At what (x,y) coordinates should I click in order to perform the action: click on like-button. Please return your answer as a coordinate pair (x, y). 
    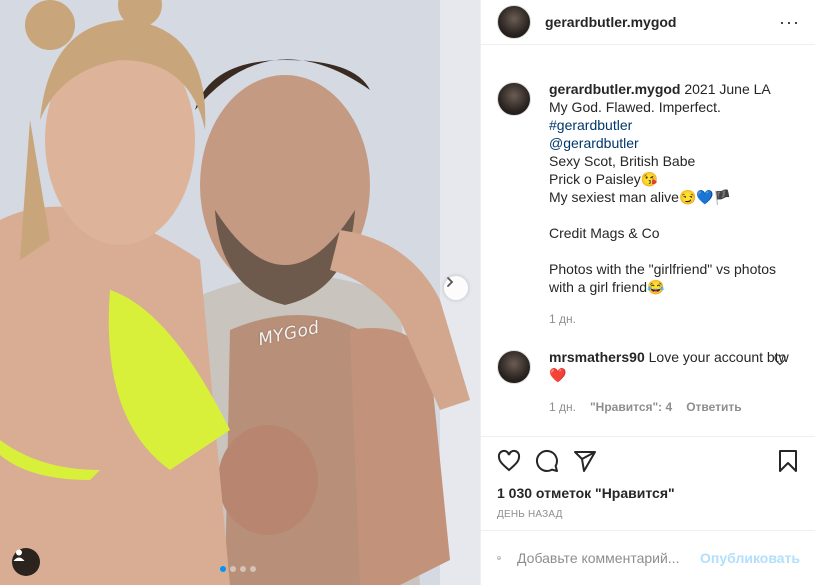
    Looking at the image, I should click on (509, 461).